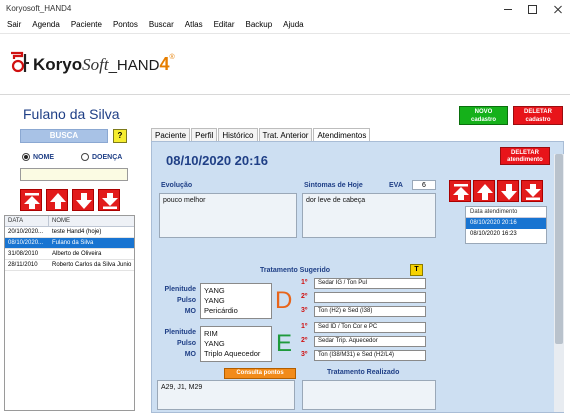 The width and height of the screenshot is (570, 413). Describe the element at coordinates (559, 249) in the screenshot. I see `scrollbar-thumb` at that location.